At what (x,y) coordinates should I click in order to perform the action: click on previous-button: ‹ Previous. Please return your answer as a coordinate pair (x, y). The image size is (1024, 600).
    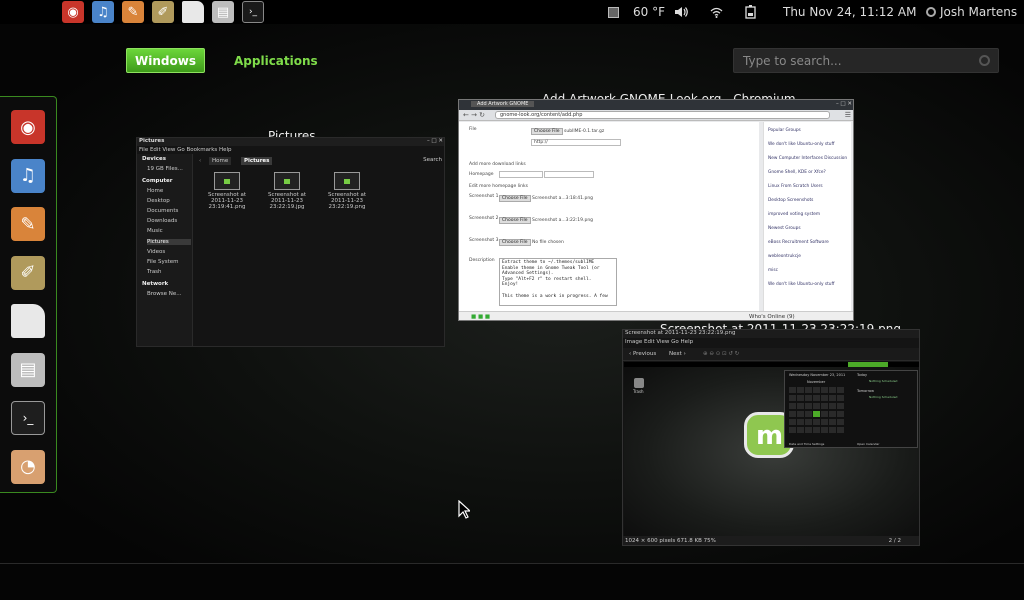
    Looking at the image, I should click on (642, 354).